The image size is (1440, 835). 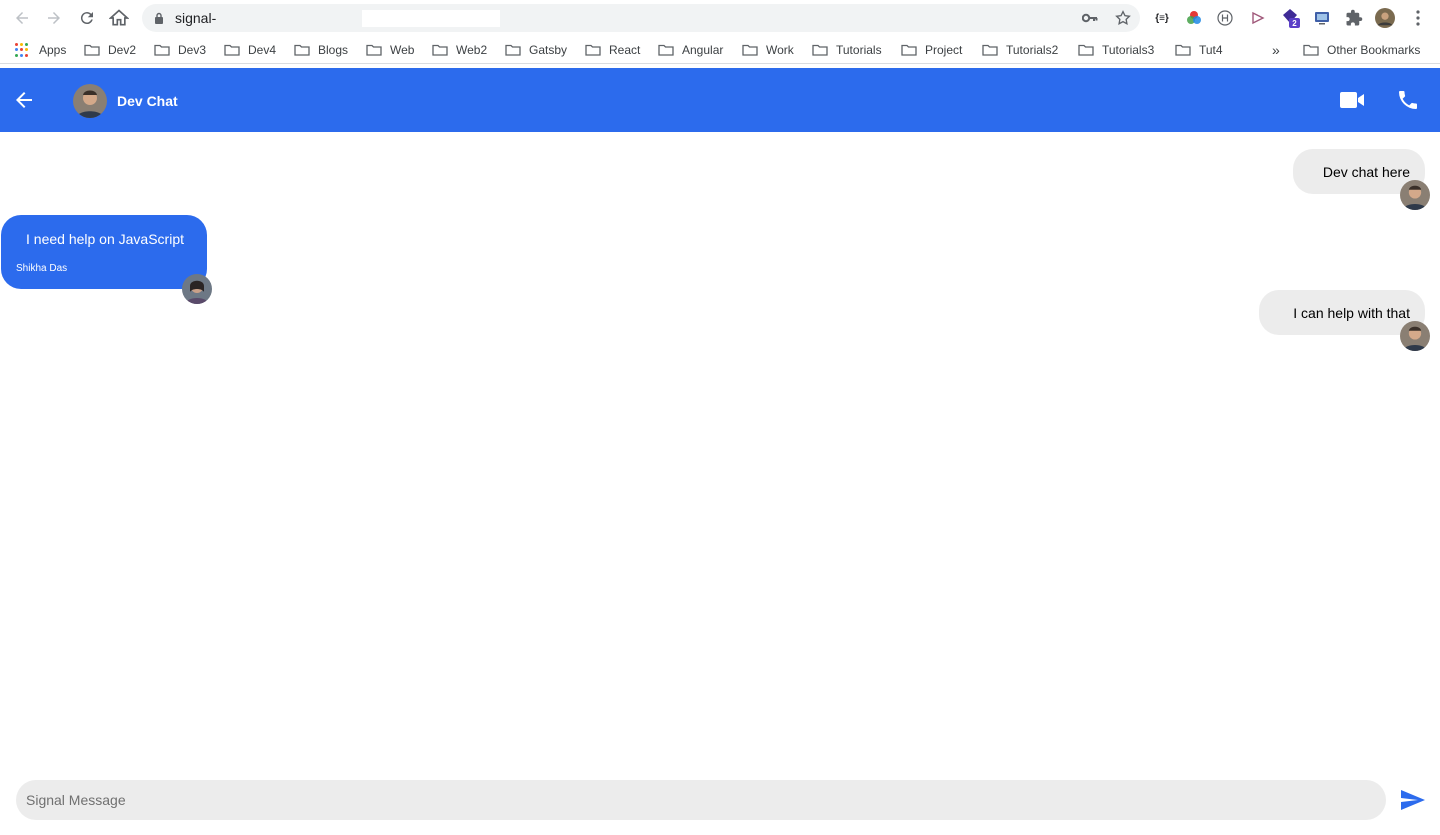 I want to click on bookmark-folder: Dev2, so click(x=110, y=50).